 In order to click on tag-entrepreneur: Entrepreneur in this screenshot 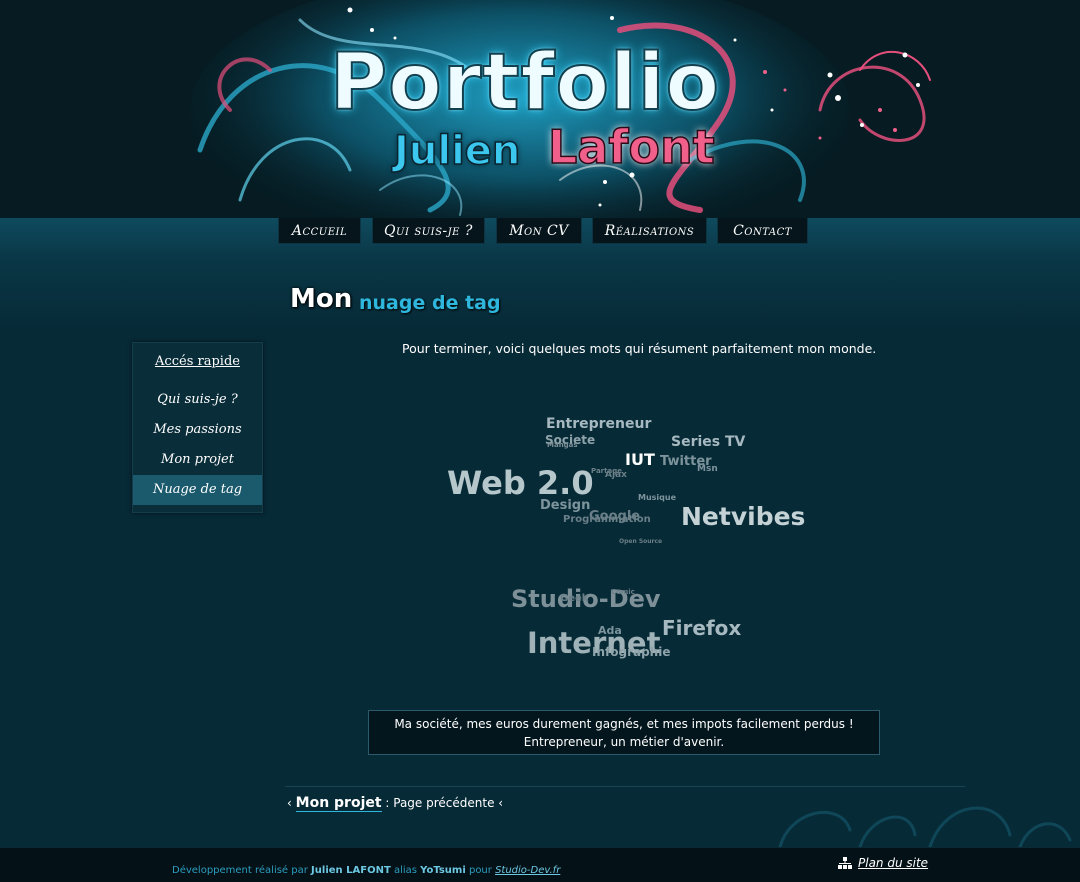, I will do `click(598, 424)`.